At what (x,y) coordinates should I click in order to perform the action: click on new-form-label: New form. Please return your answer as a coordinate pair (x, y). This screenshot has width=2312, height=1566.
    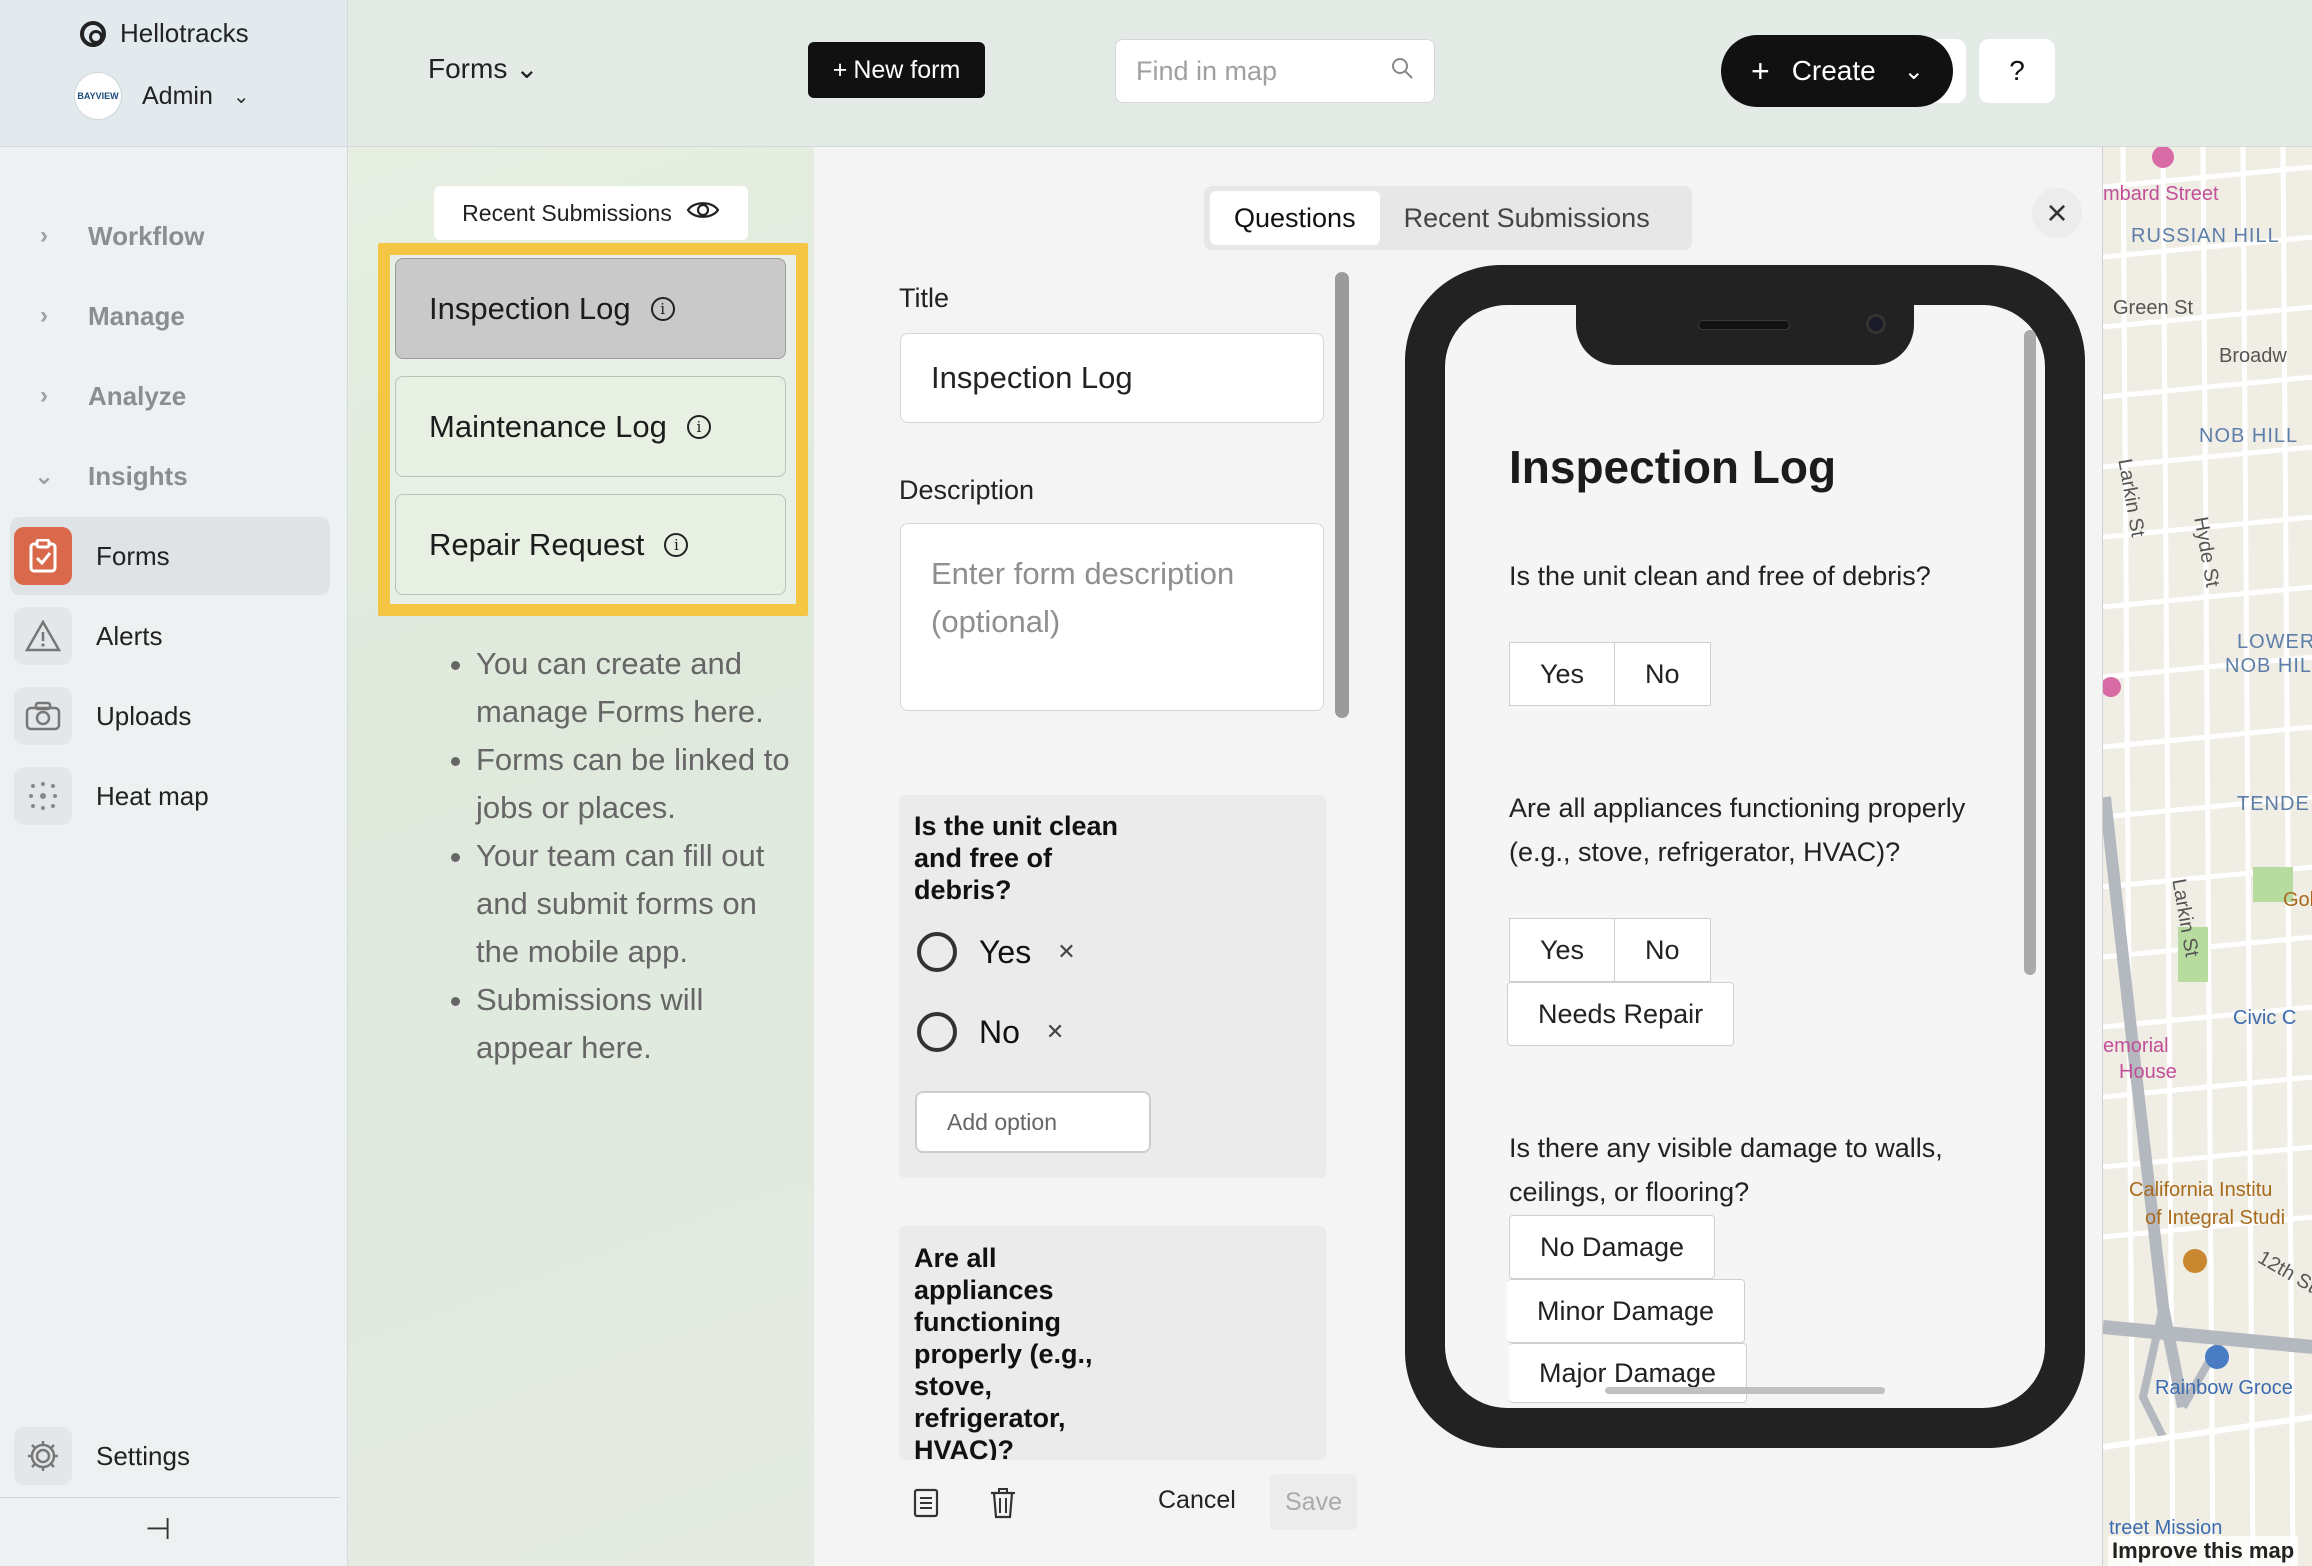
    Looking at the image, I should click on (907, 69).